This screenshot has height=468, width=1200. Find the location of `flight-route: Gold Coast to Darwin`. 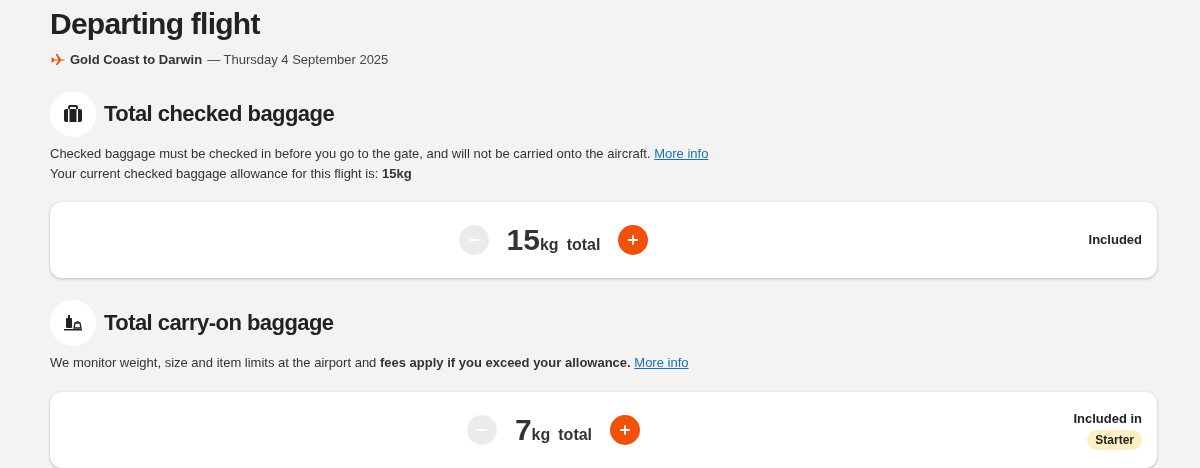

flight-route: Gold Coast to Darwin is located at coordinates (136, 60).